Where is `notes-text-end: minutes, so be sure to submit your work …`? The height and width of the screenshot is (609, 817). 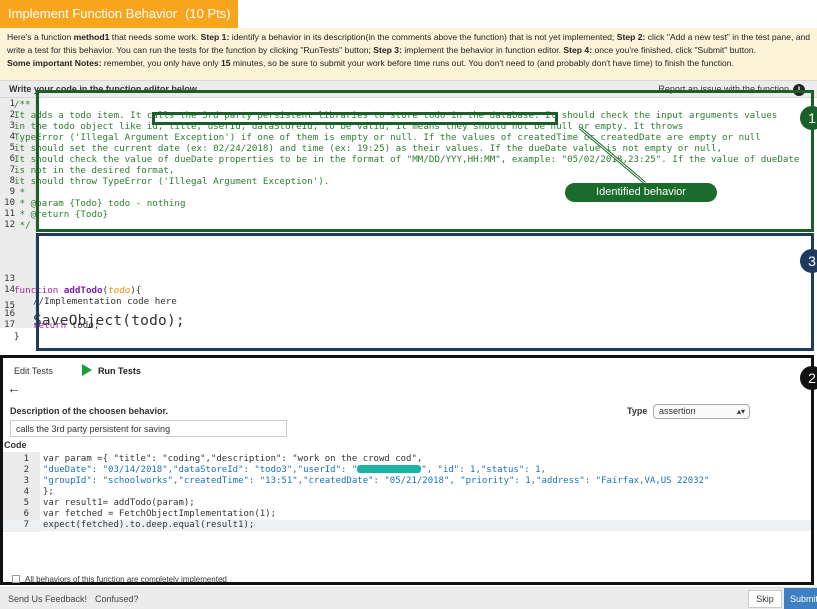
notes-text-end: minutes, so be sure to submit your work … is located at coordinates (482, 63).